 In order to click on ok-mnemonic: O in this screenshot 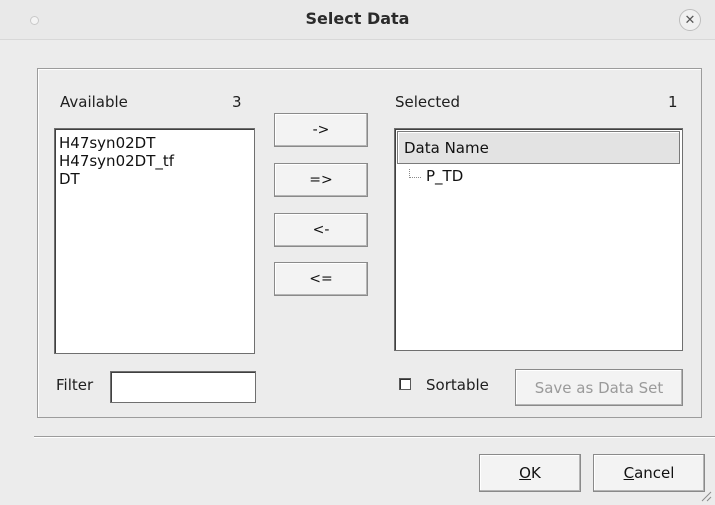, I will do `click(525, 473)`.